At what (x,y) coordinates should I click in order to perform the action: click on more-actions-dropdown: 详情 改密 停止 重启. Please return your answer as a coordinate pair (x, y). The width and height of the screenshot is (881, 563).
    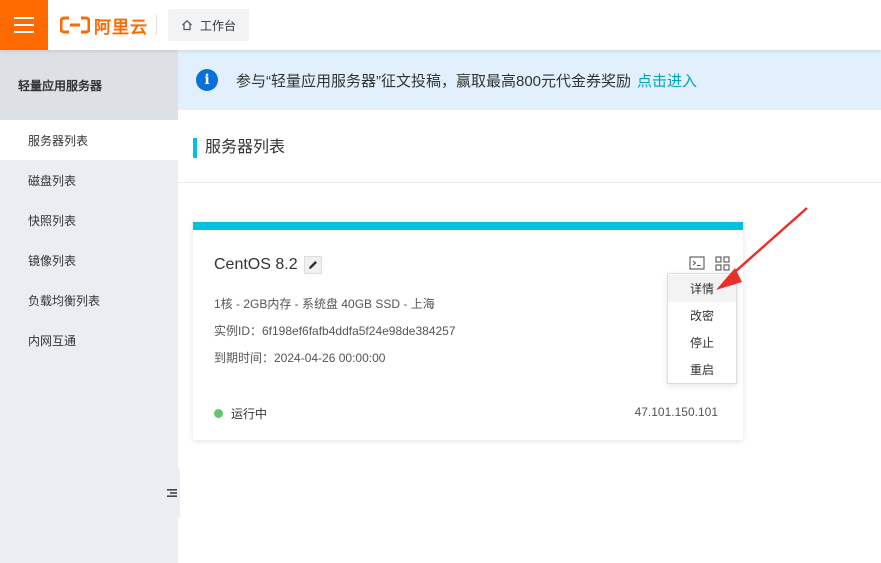
    Looking at the image, I should click on (702, 328).